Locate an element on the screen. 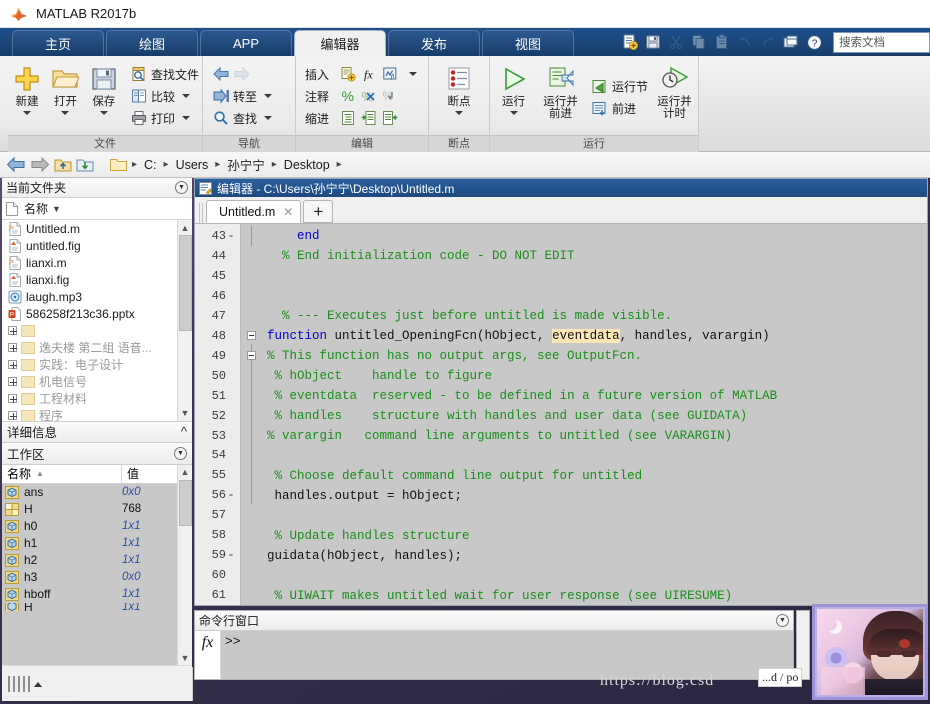  table-row: hboff 1x1 is located at coordinates (97, 594).